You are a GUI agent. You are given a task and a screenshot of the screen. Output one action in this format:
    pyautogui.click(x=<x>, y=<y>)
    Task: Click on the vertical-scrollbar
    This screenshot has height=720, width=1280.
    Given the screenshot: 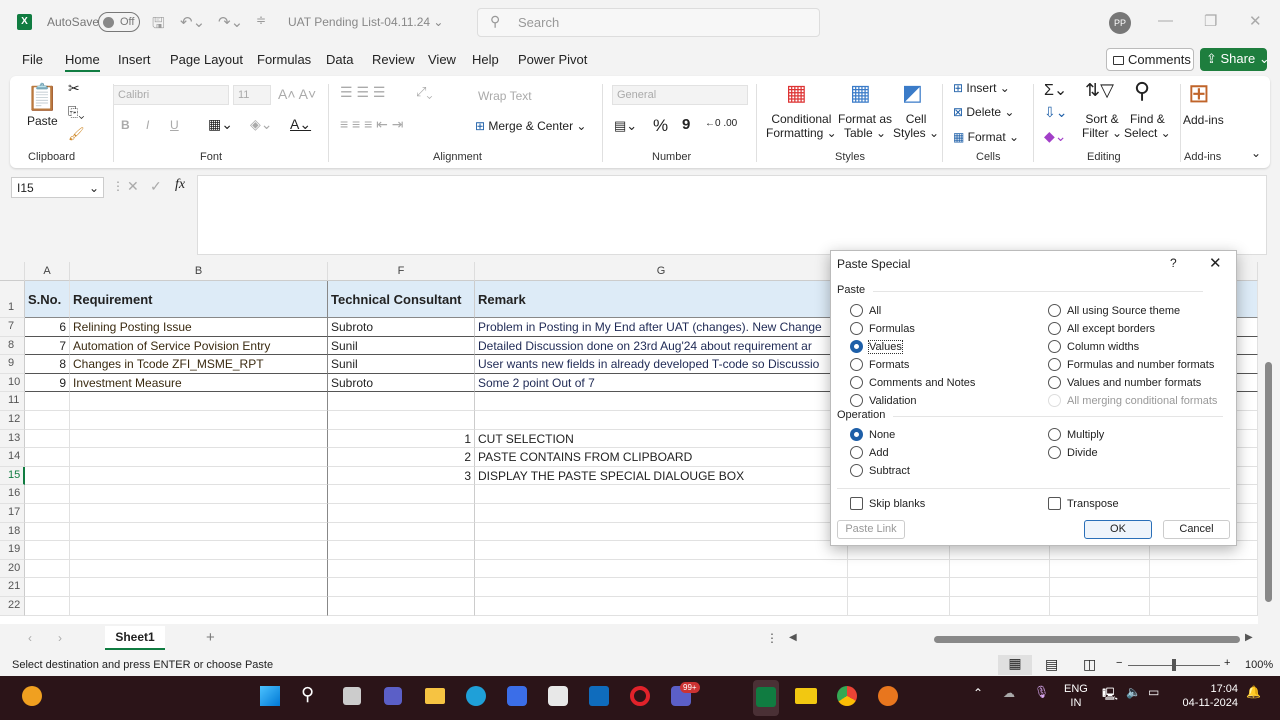 What is the action you would take?
    pyautogui.click(x=1268, y=443)
    